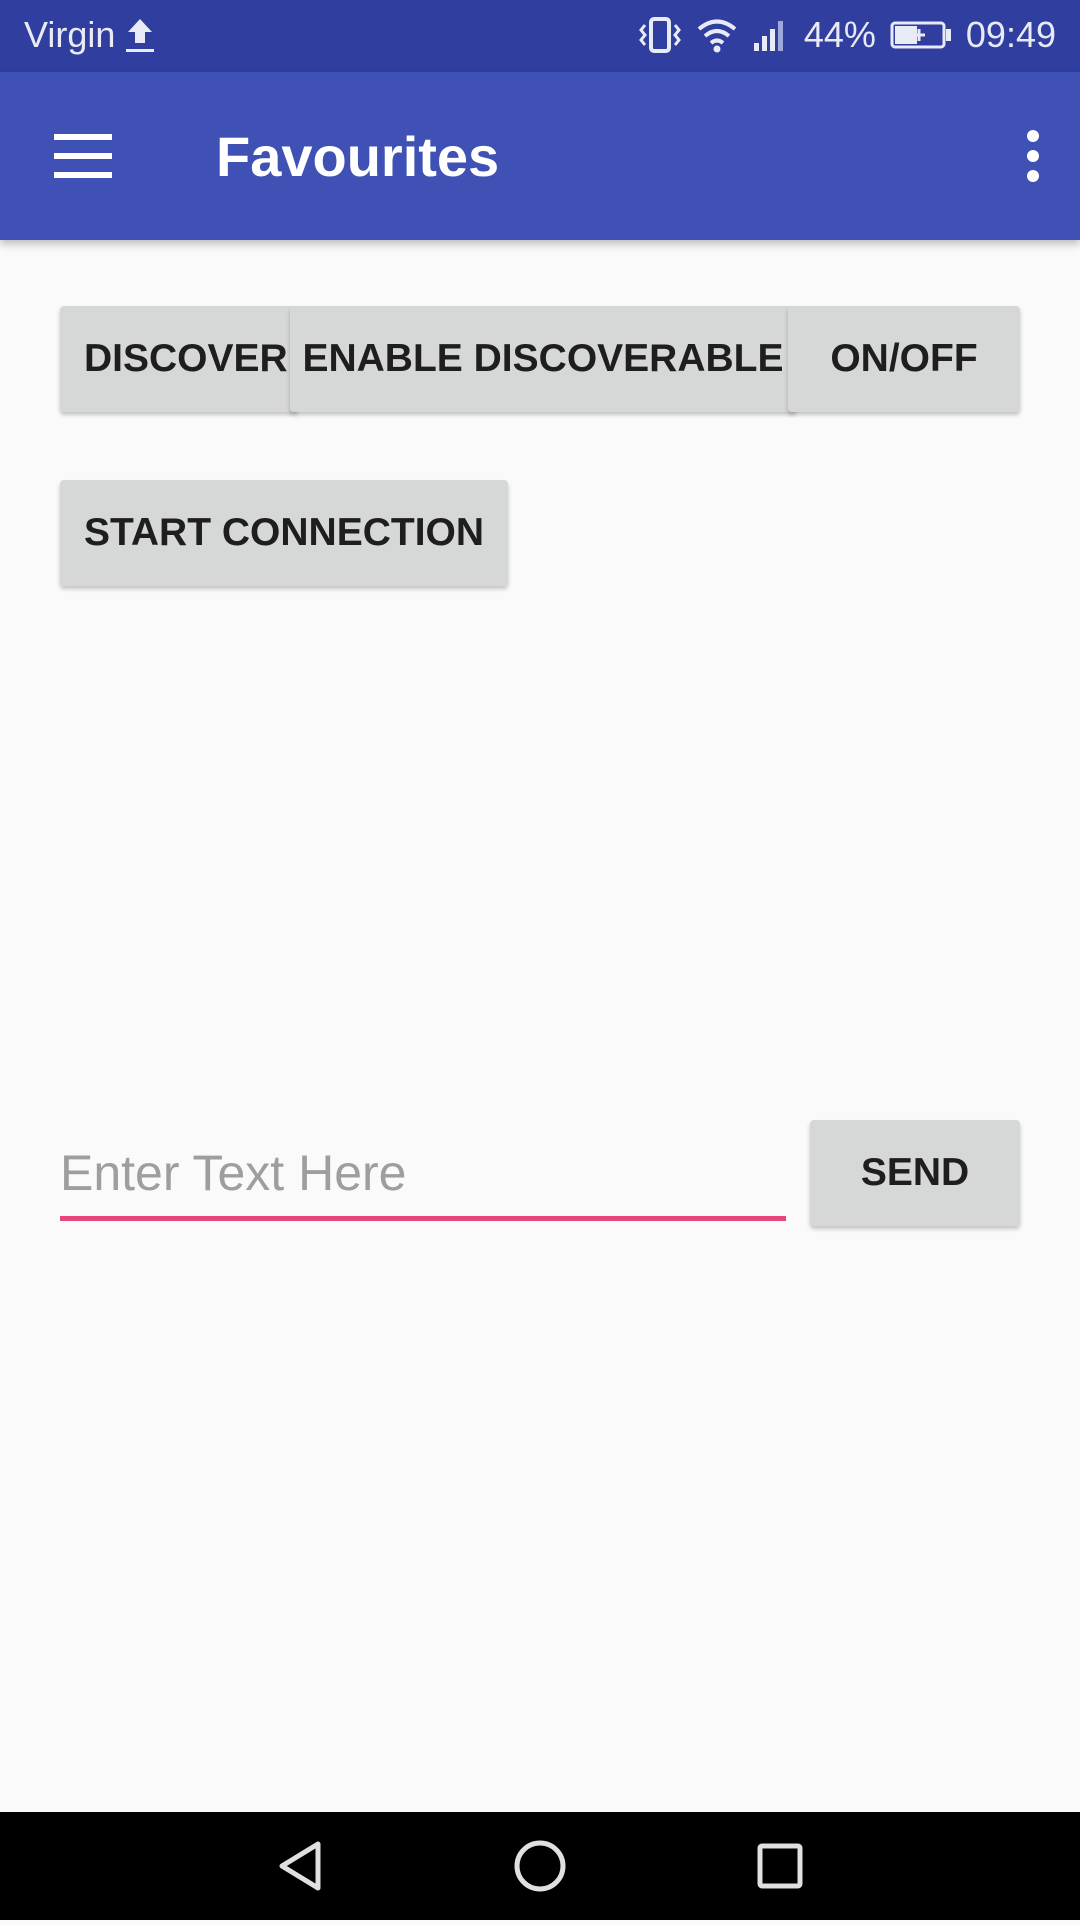 Image resolution: width=1080 pixels, height=1925 pixels. What do you see at coordinates (358, 156) in the screenshot?
I see `page-title: Favourites` at bounding box center [358, 156].